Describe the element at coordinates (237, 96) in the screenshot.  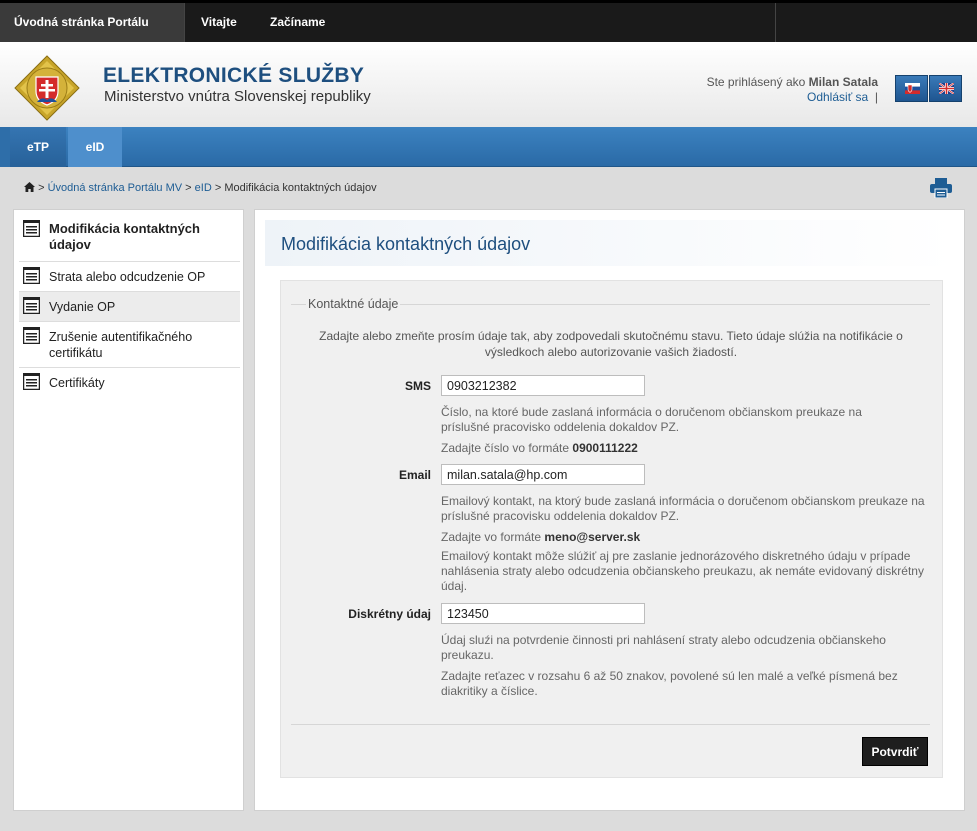
I see `site-subtitle: Ministerstvo vnútra Slovenskej republiky` at that location.